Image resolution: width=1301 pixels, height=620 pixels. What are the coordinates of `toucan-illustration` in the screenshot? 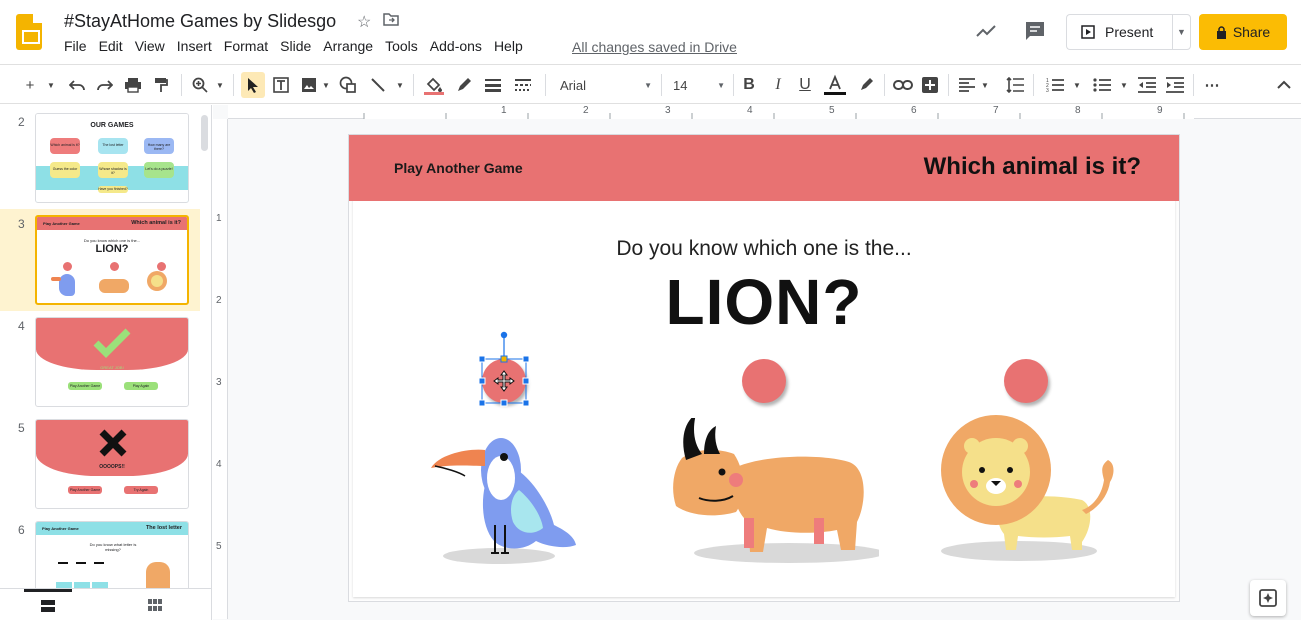 It's located at (504, 500).